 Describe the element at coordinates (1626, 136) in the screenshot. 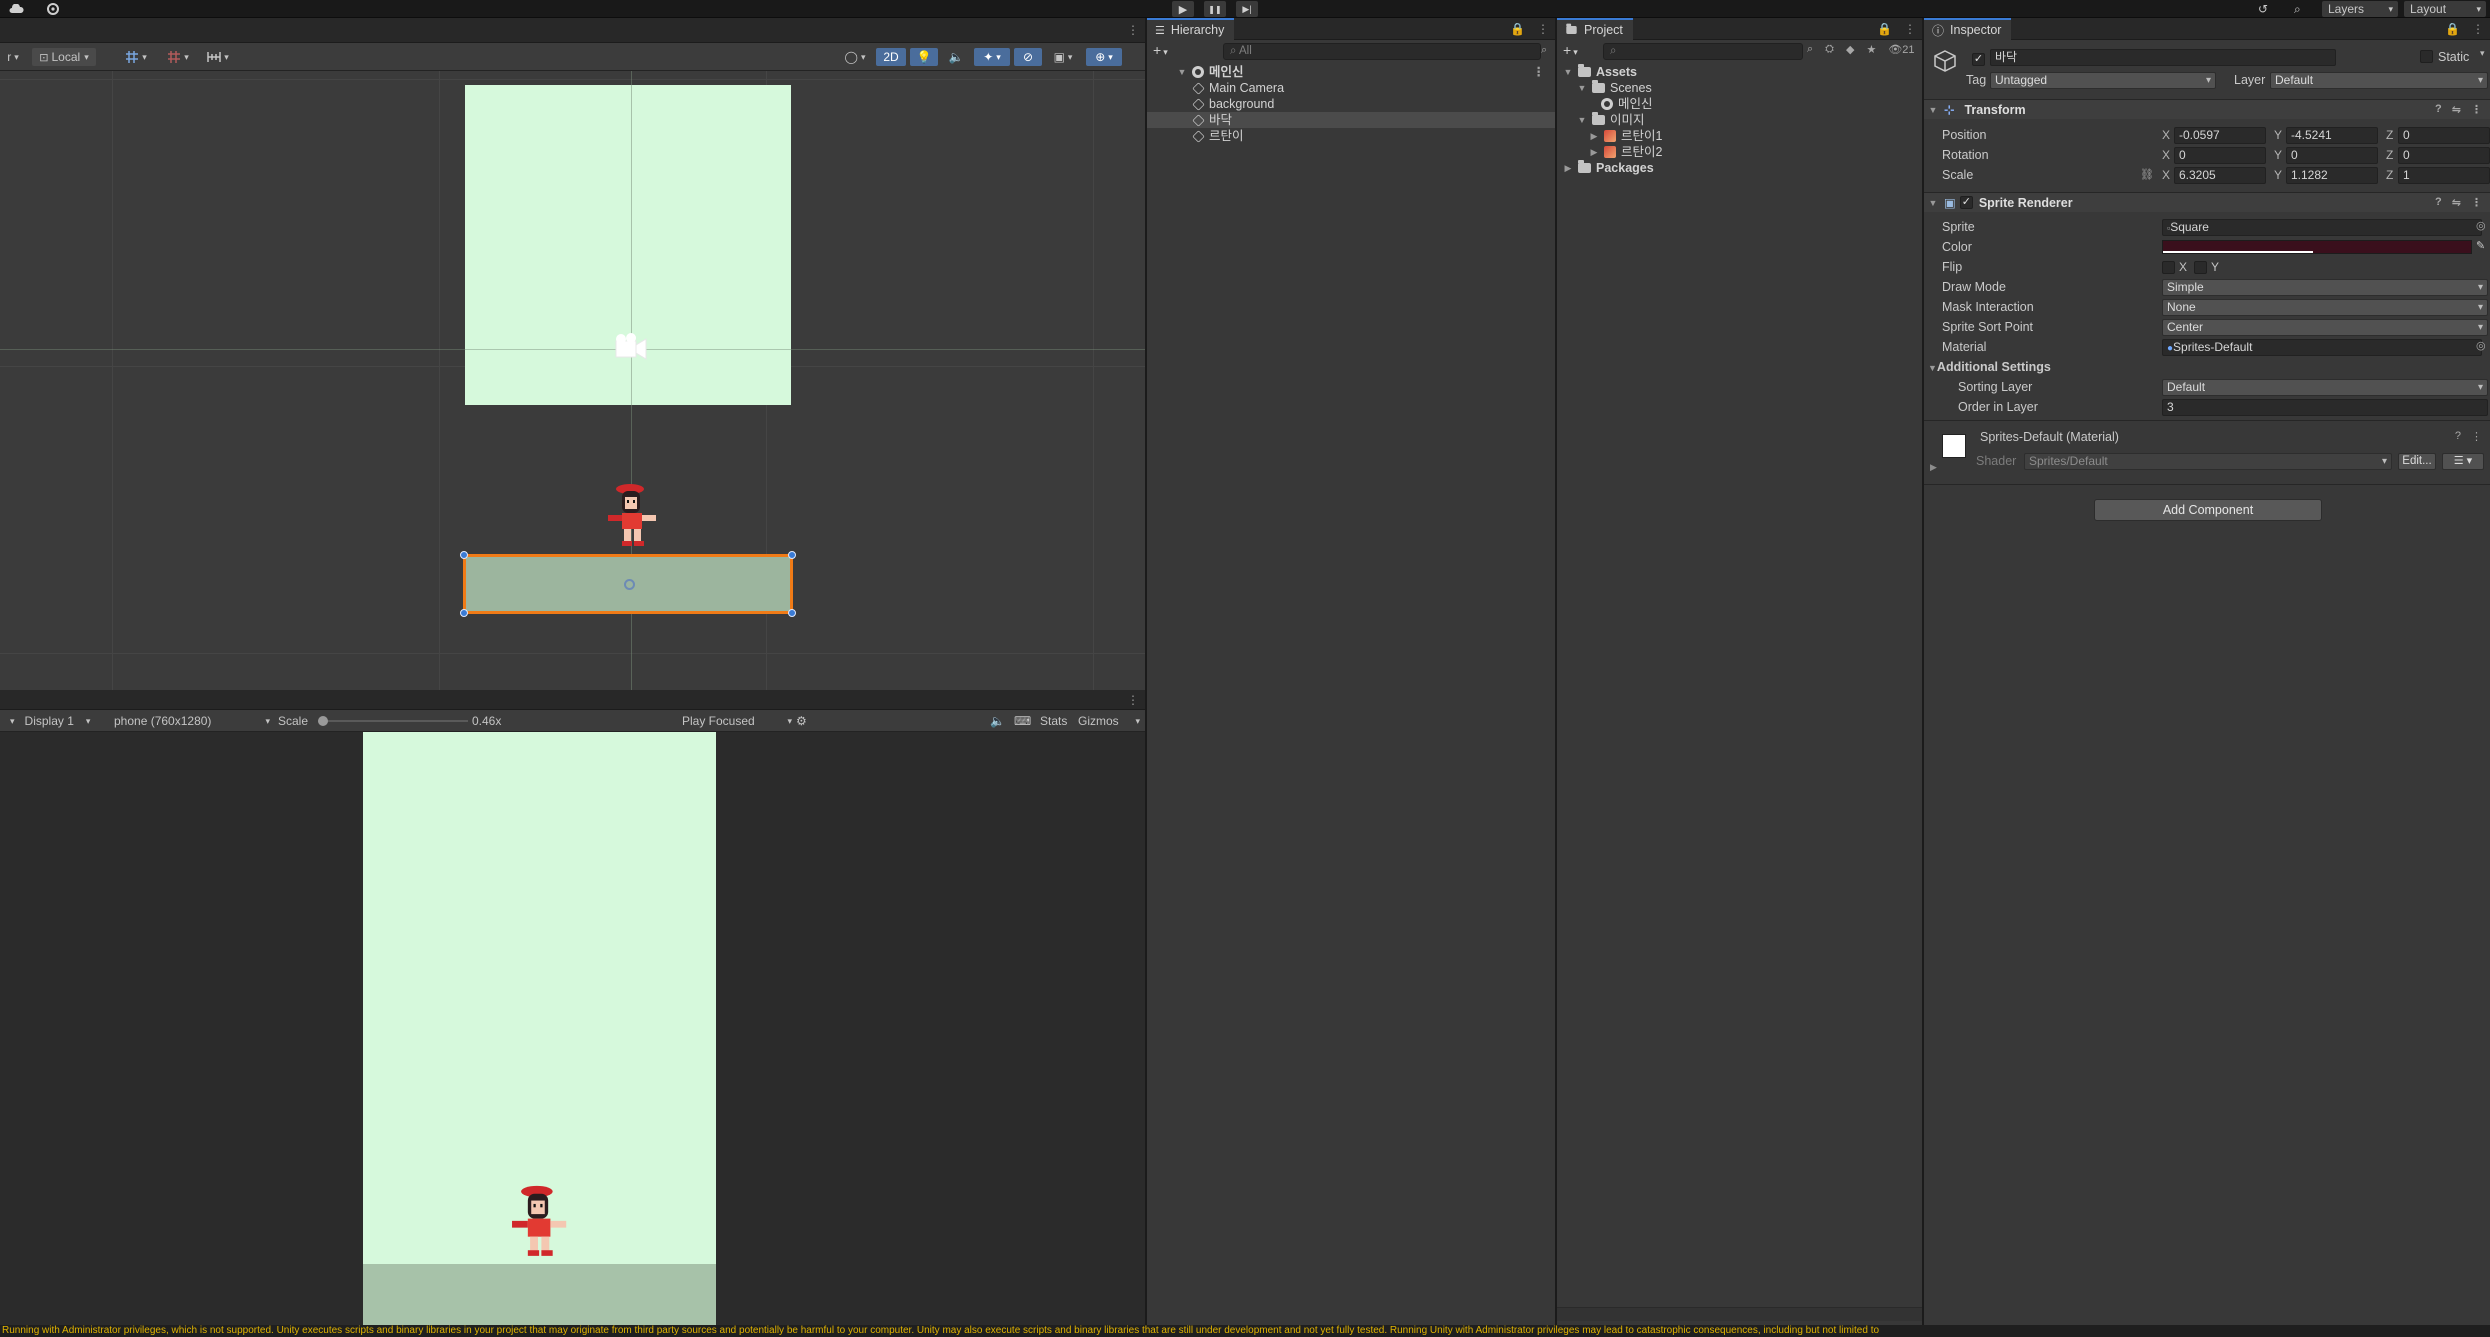

I see `project-file-rtan1: ▶ 르탄이1` at that location.